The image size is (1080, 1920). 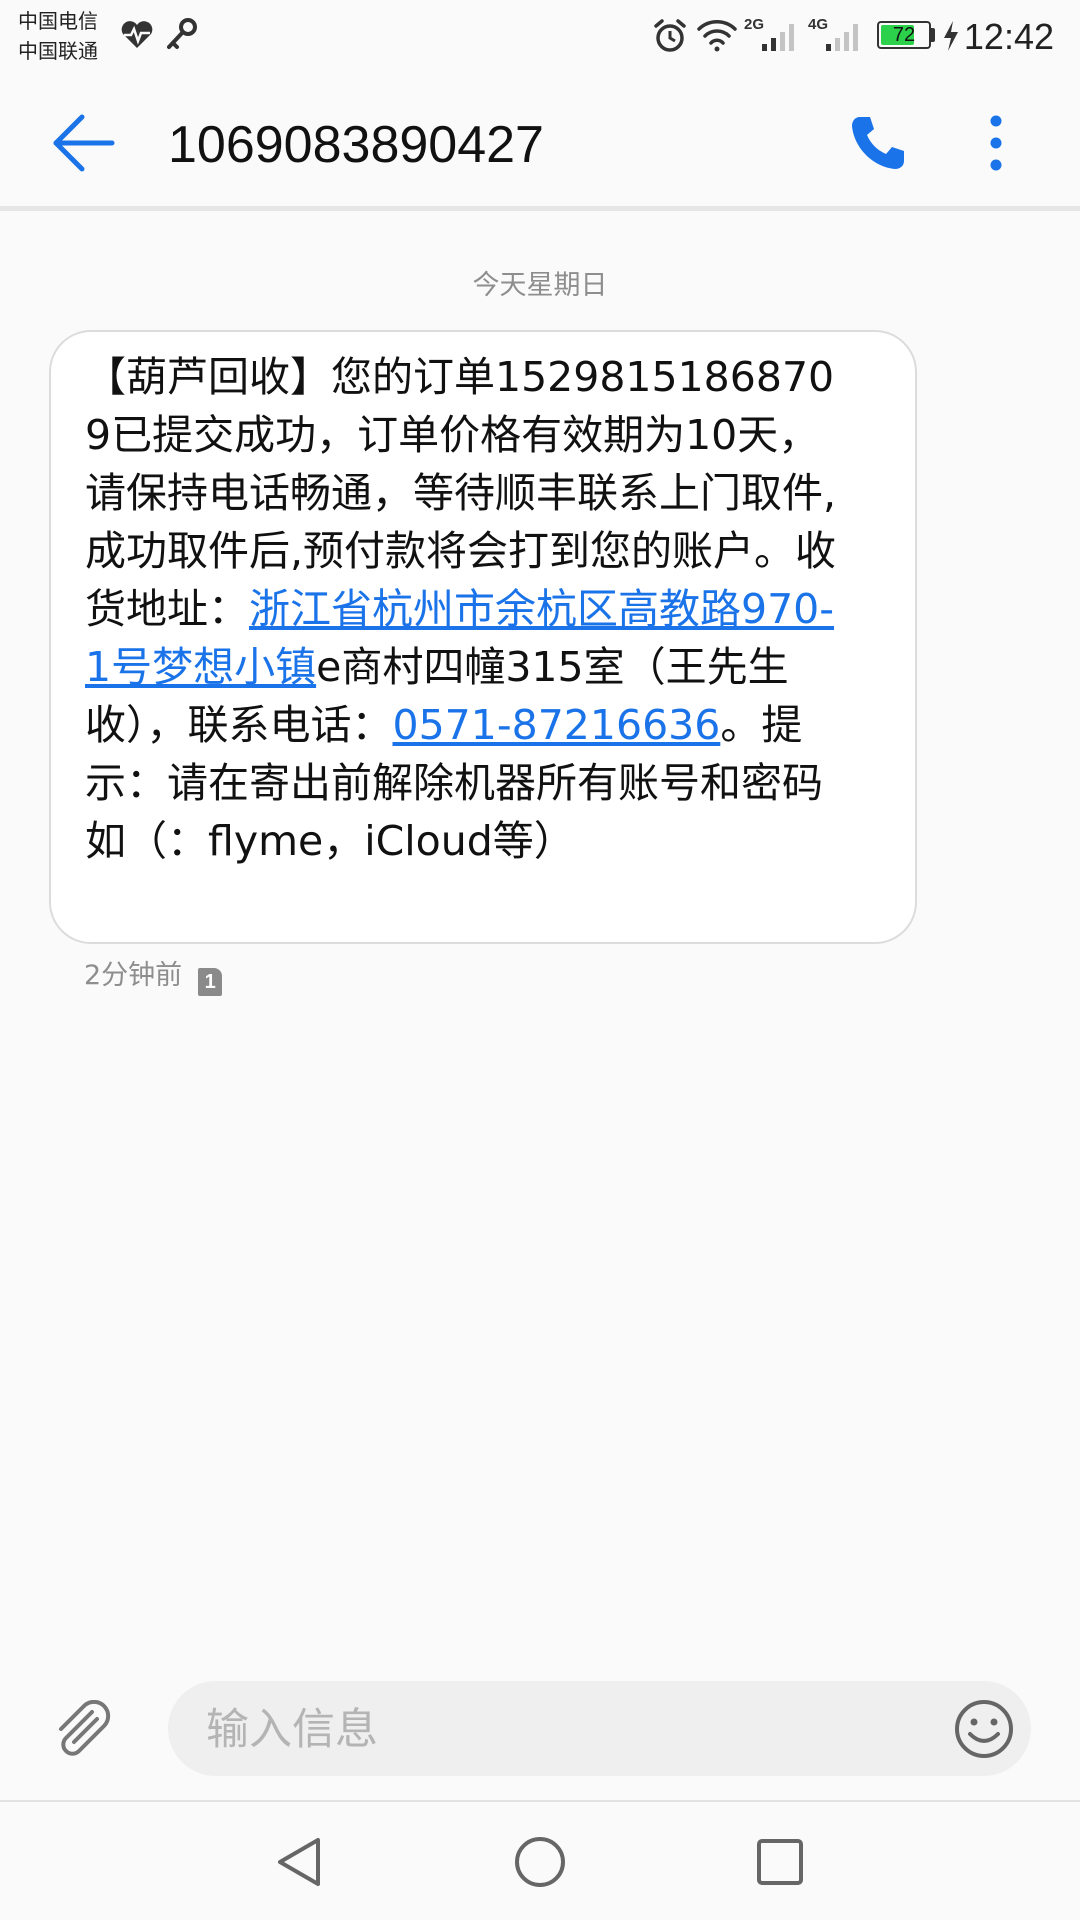 I want to click on phone-icon, so click(x=878, y=143).